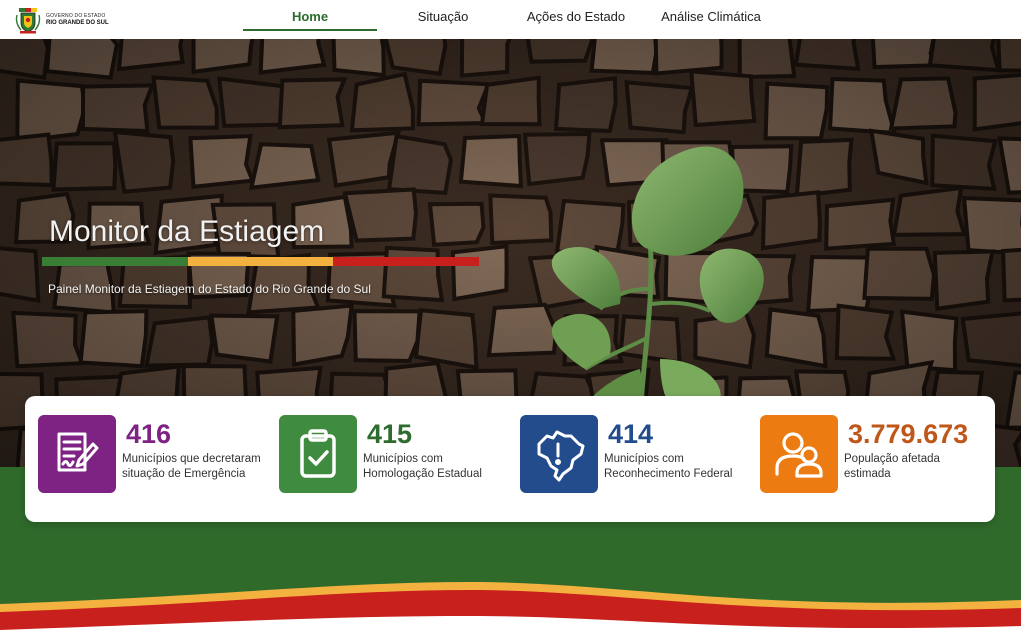  Describe the element at coordinates (668, 466) in the screenshot. I see `stat-label: Municípios com Reconhecimento Federal` at that location.